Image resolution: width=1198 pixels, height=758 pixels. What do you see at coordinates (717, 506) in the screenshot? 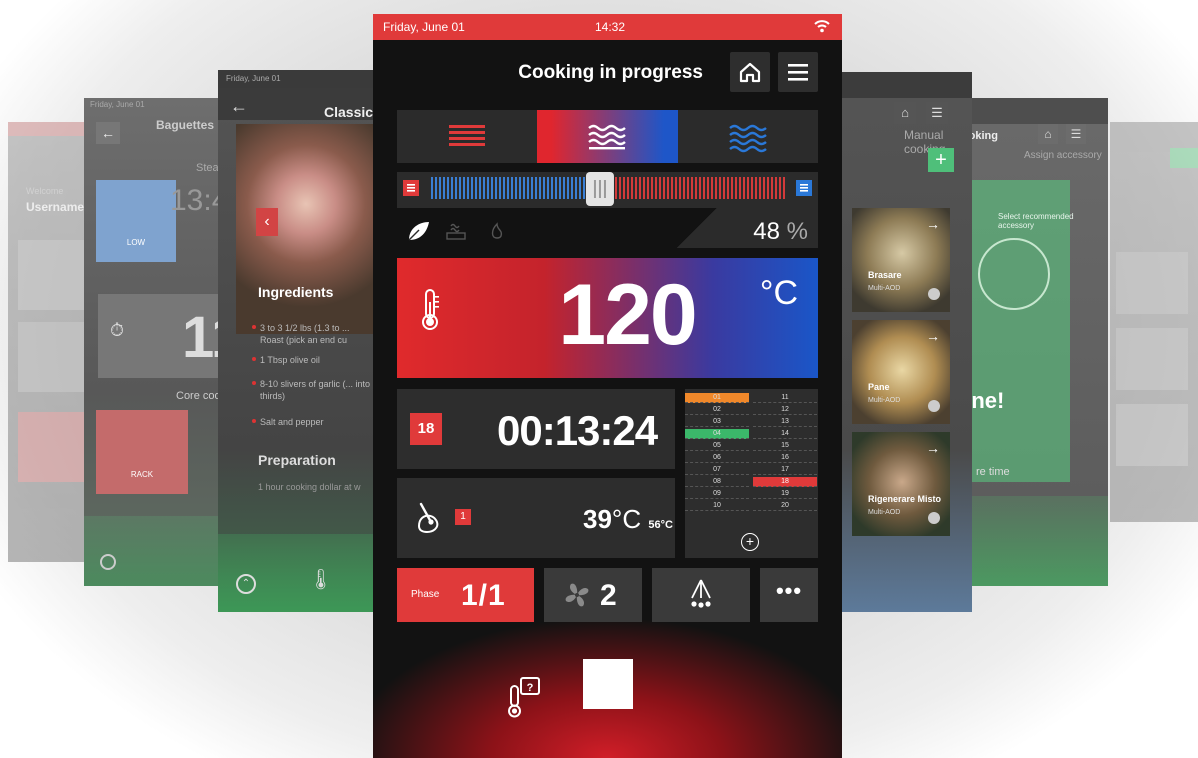
I see `rack-slot: 10` at bounding box center [717, 506].